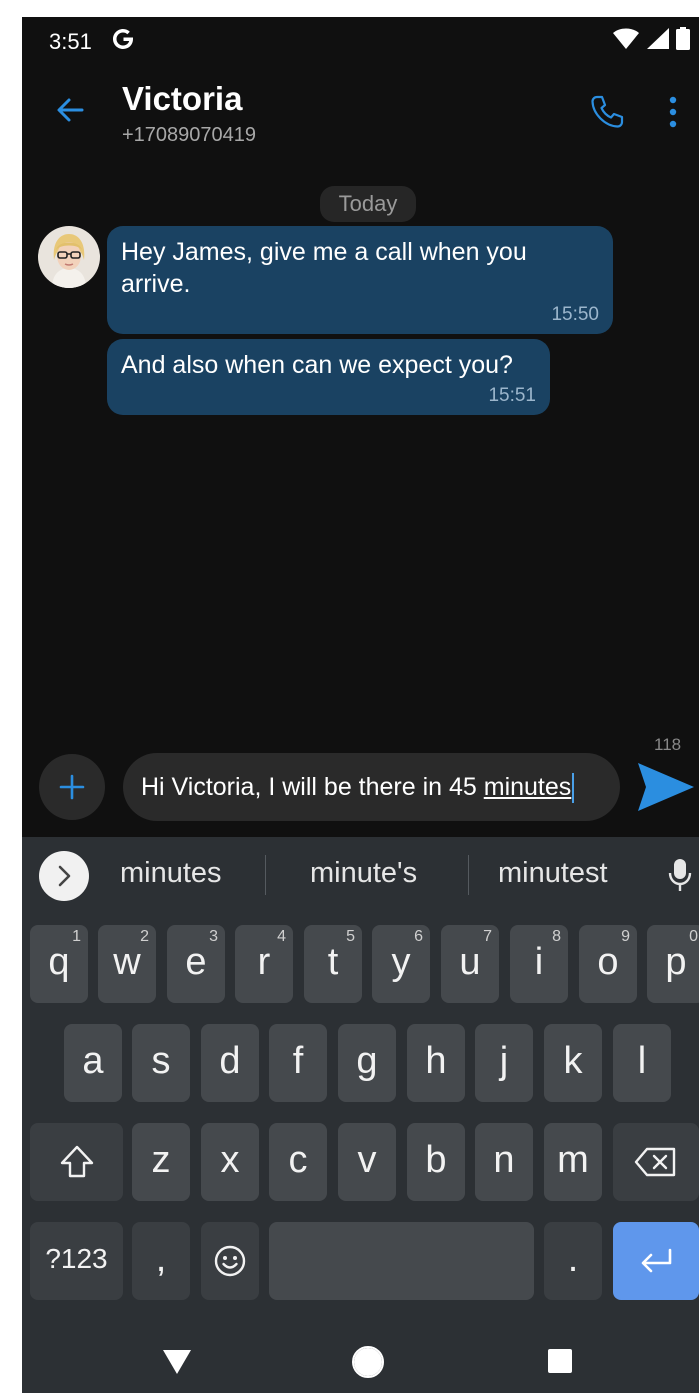  I want to click on backspace-icon, so click(655, 1162).